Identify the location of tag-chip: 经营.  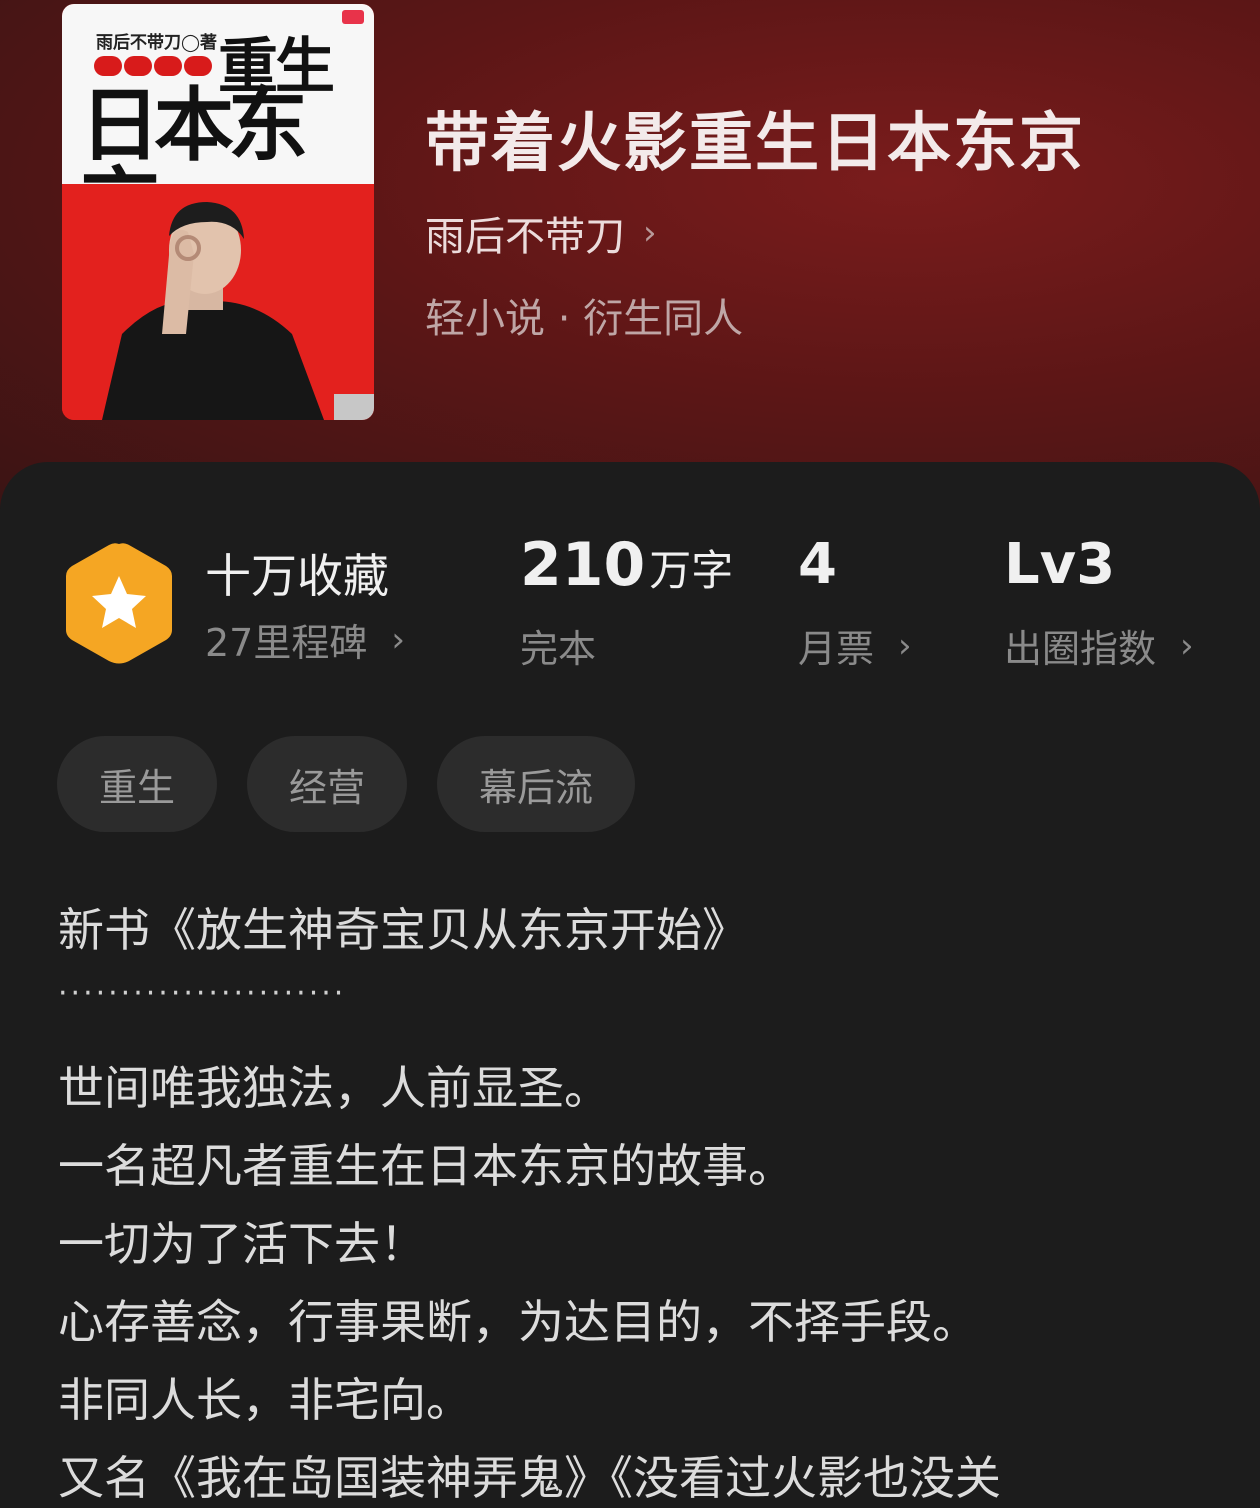
(327, 784).